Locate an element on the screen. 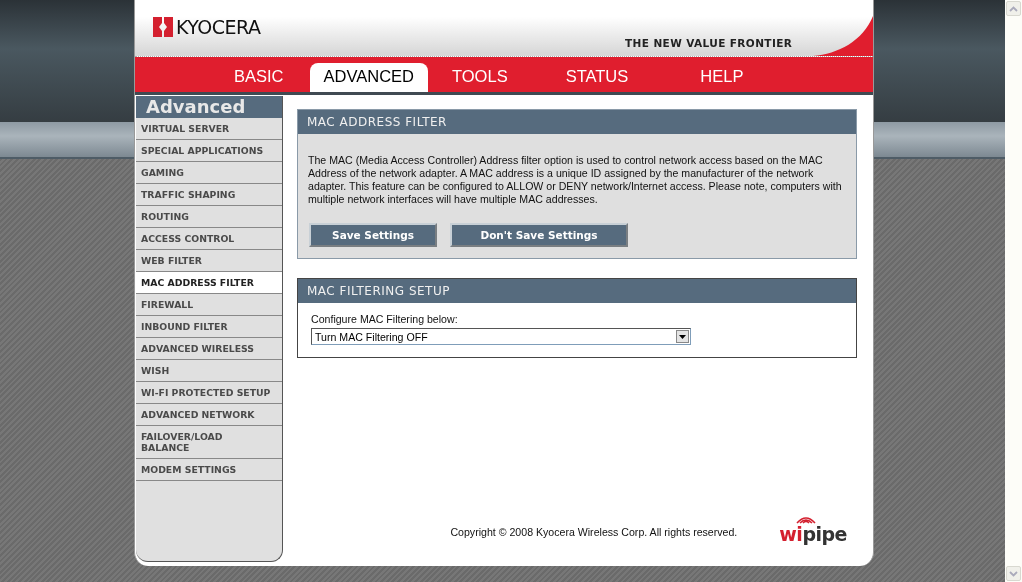 Image resolution: width=1022 pixels, height=582 pixels. scrollbar is located at coordinates (1013, 291).